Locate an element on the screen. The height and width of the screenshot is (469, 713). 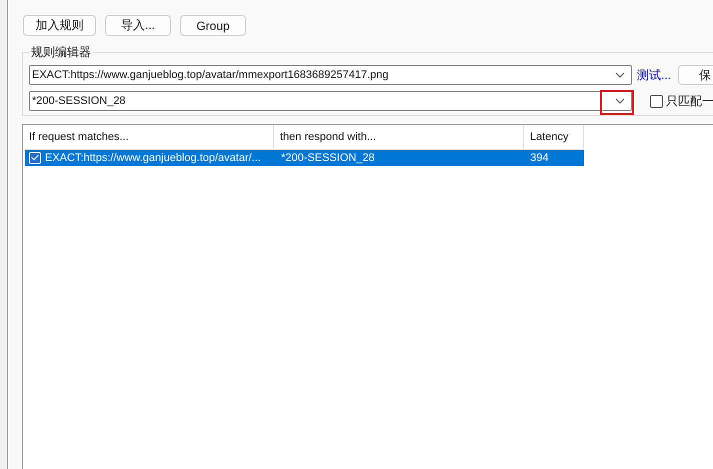
save-button: 保 is located at coordinates (695, 75).